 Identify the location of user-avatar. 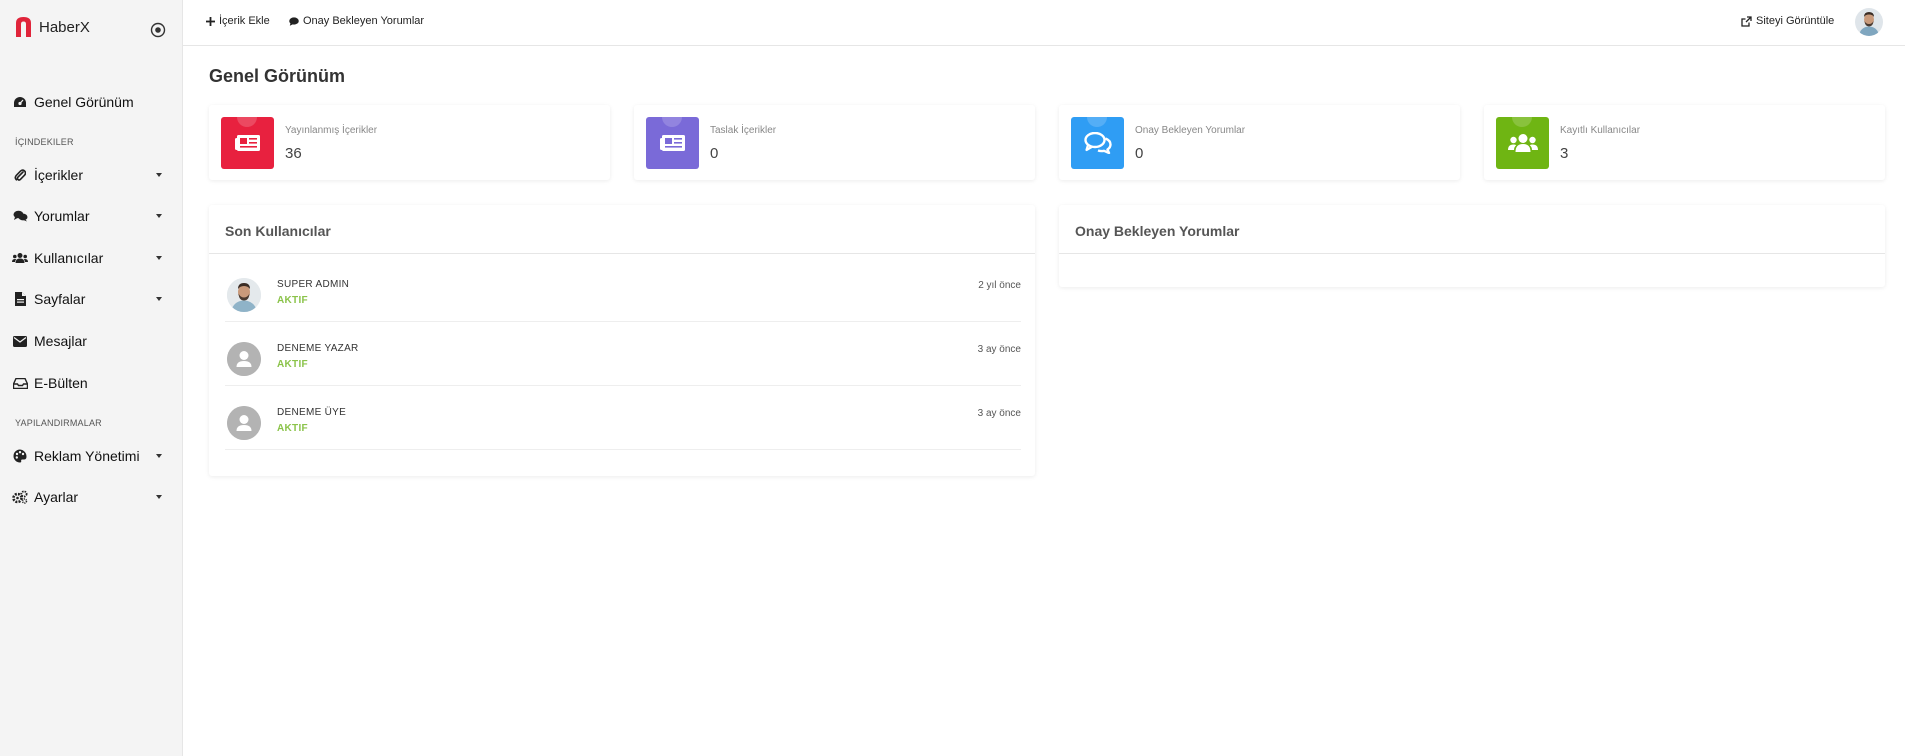
(1869, 22).